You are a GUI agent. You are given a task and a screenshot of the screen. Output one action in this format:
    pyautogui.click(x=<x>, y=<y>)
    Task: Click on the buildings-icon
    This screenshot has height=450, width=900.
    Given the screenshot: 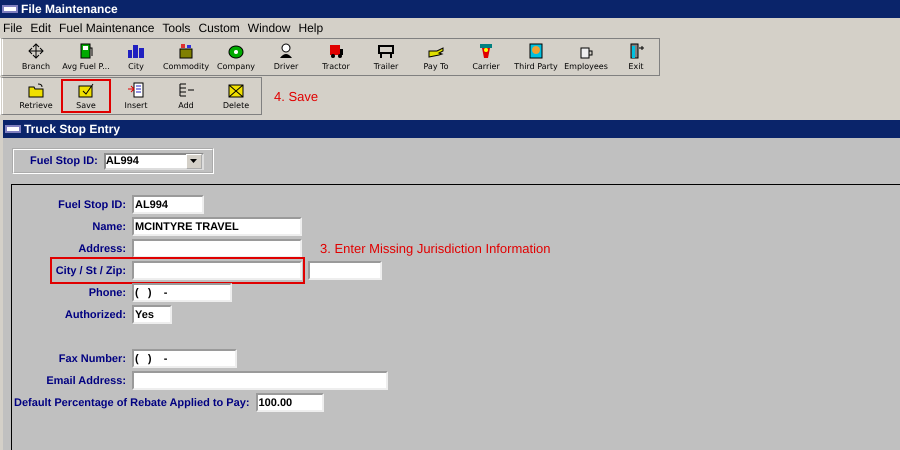 What is the action you would take?
    pyautogui.click(x=136, y=51)
    